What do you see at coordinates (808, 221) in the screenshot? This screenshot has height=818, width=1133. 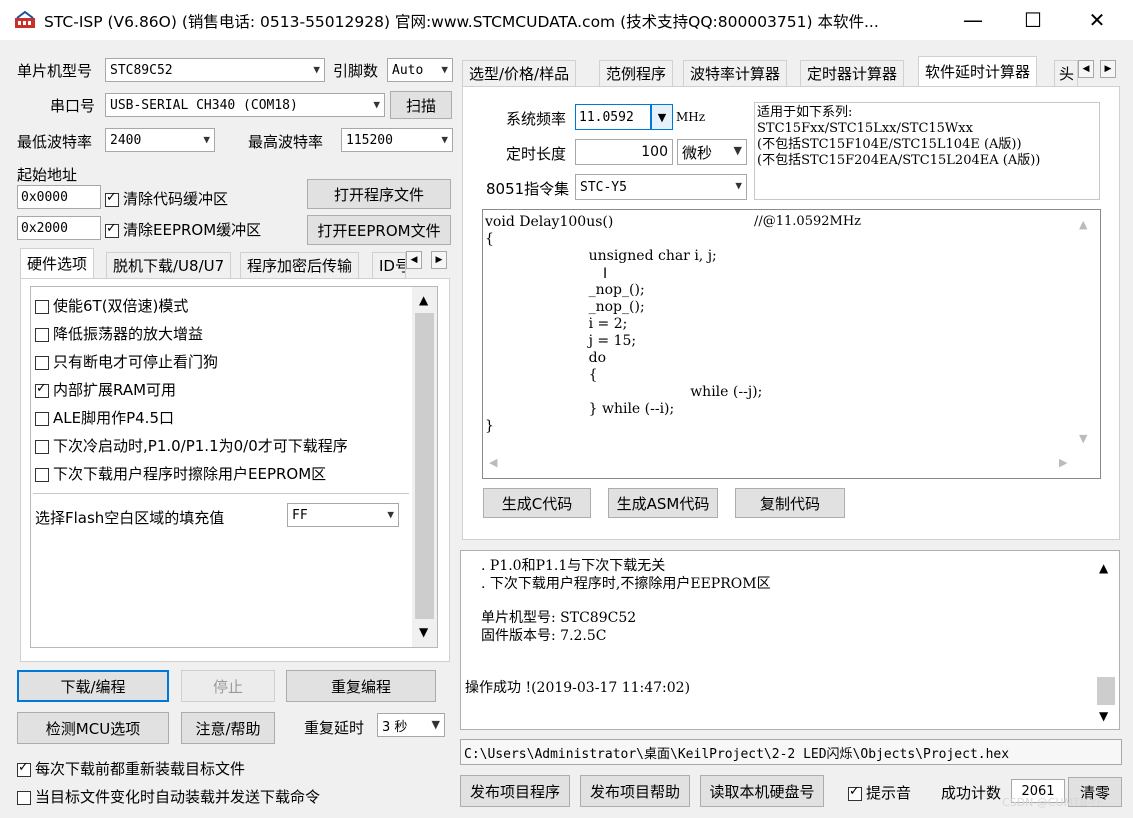 I see `code-comment: //@11.0592MHz` at bounding box center [808, 221].